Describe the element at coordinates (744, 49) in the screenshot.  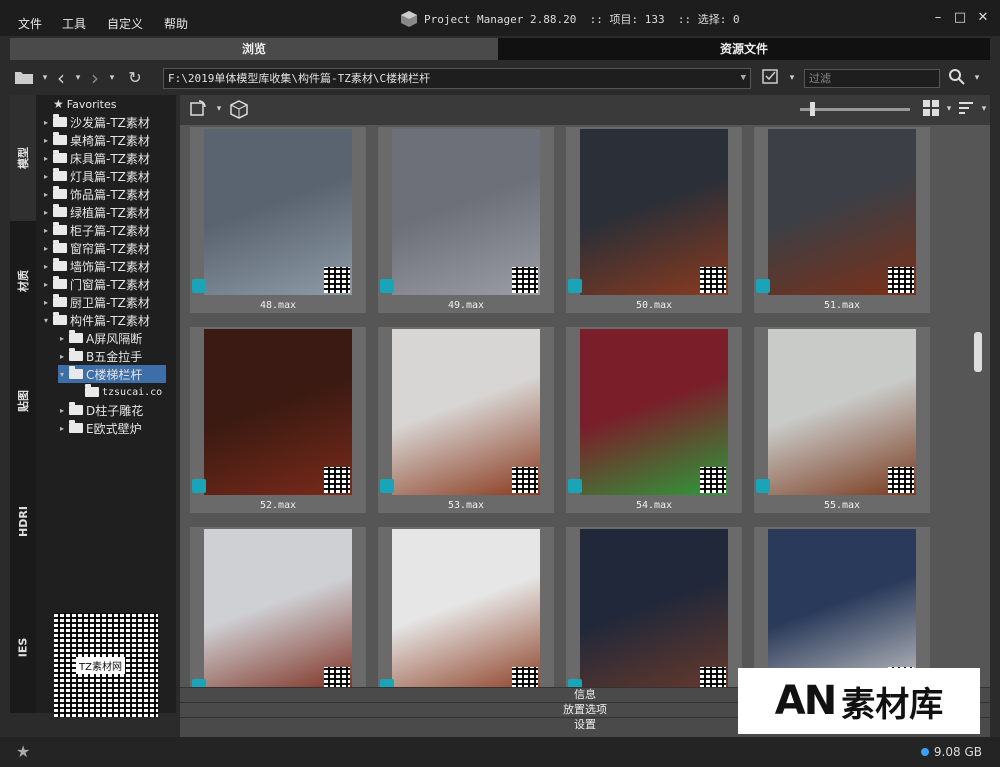
I see `tab-assets: 资源文件` at that location.